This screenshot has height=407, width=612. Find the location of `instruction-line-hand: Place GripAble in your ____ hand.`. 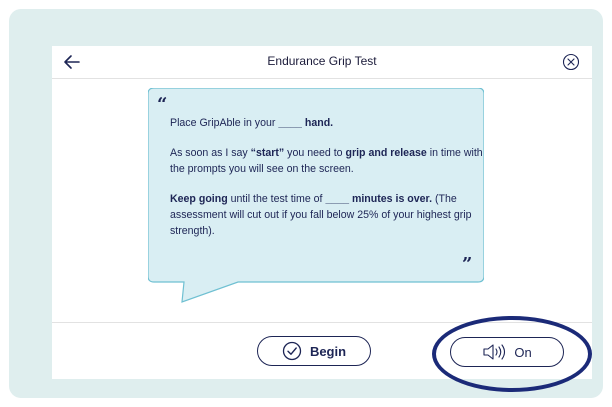

instruction-line-hand: Place GripAble in your ____ hand. is located at coordinates (330, 123).